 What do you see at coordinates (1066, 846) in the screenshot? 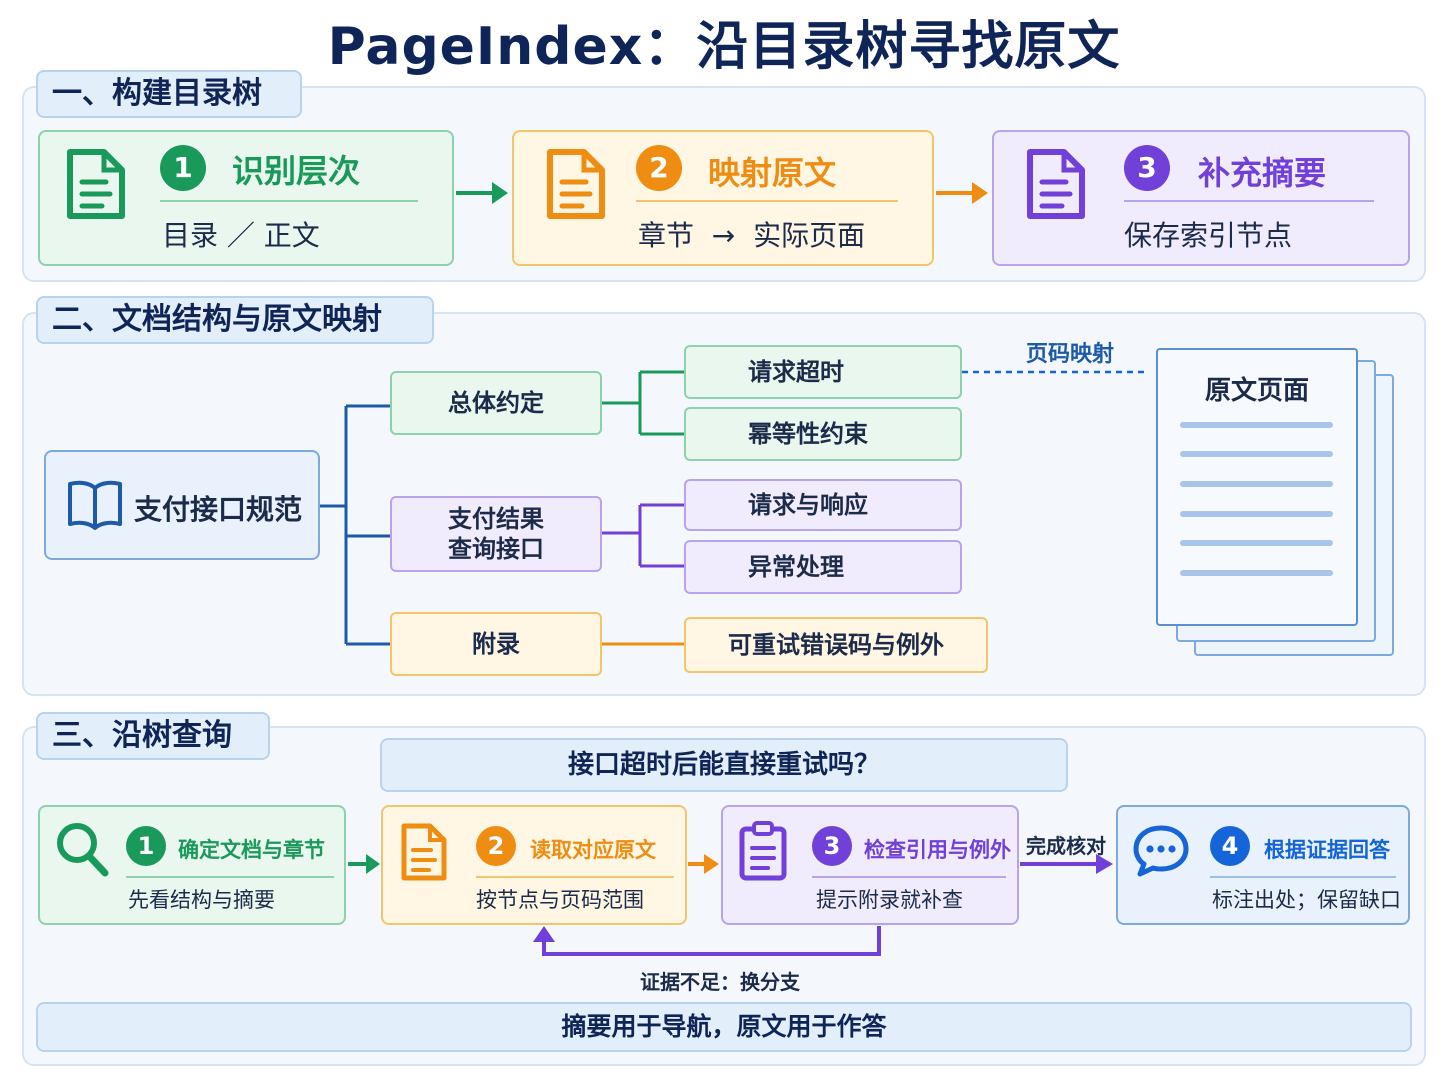
I see `done-label: 完成核对` at bounding box center [1066, 846].